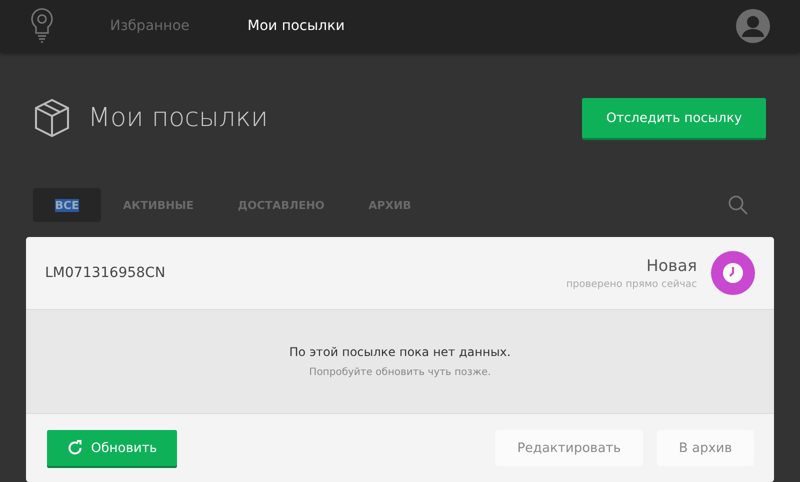 The image size is (800, 482). I want to click on box-icon, so click(52, 118).